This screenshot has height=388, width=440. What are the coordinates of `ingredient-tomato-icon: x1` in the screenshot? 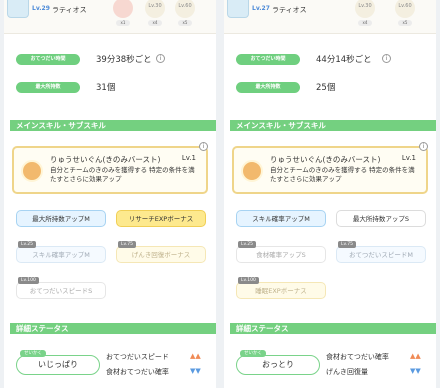 It's located at (123, 13).